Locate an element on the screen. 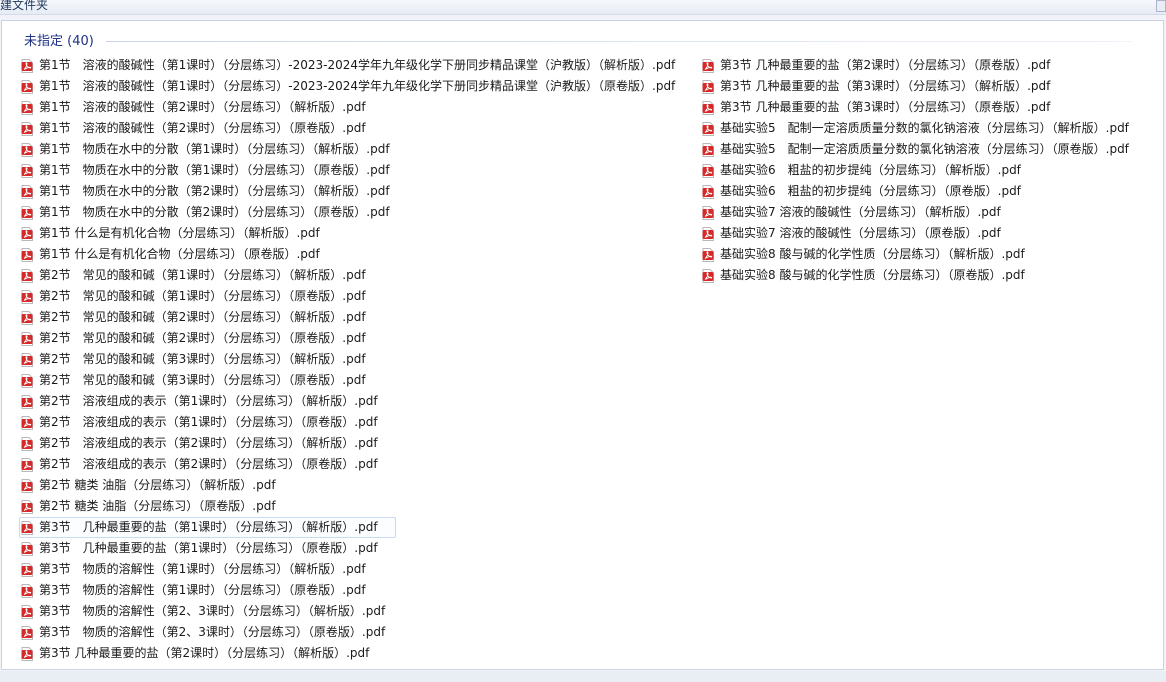  file-name: 基础实验6 粗盐的初步提纯（分层练习）（解析版）.pdf is located at coordinates (870, 170).